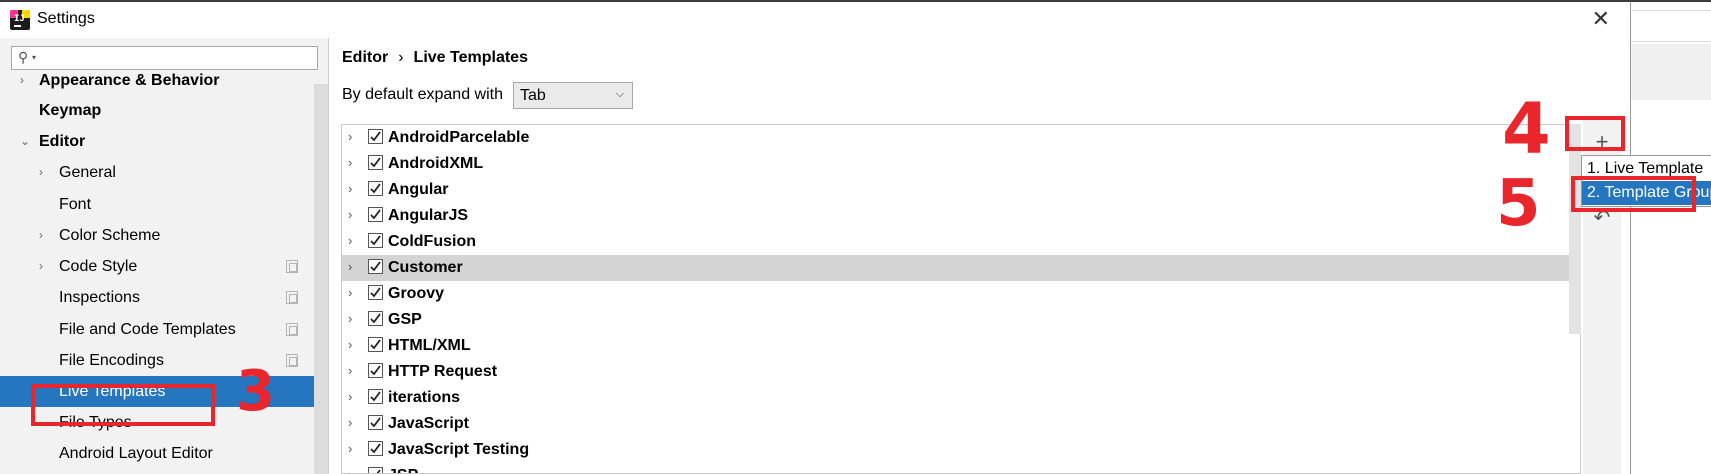 The image size is (1711, 474). Describe the element at coordinates (443, 371) in the screenshot. I see `template-group-name: HTTP Request` at that location.